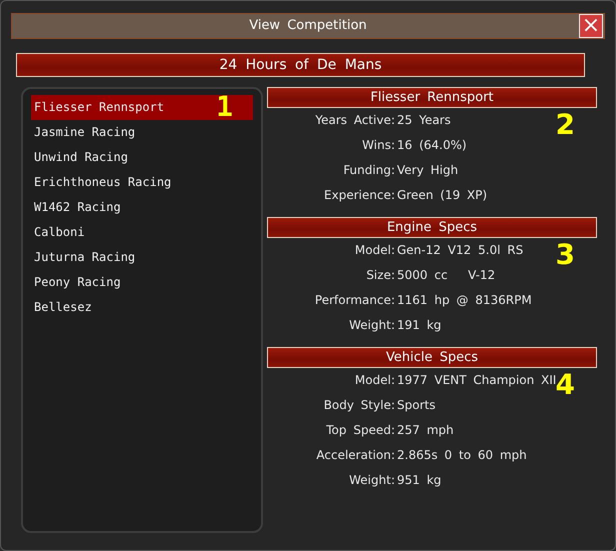 This screenshot has width=616, height=551. What do you see at coordinates (142, 182) in the screenshot?
I see `team-list-item: Erichthoneus Racing` at bounding box center [142, 182].